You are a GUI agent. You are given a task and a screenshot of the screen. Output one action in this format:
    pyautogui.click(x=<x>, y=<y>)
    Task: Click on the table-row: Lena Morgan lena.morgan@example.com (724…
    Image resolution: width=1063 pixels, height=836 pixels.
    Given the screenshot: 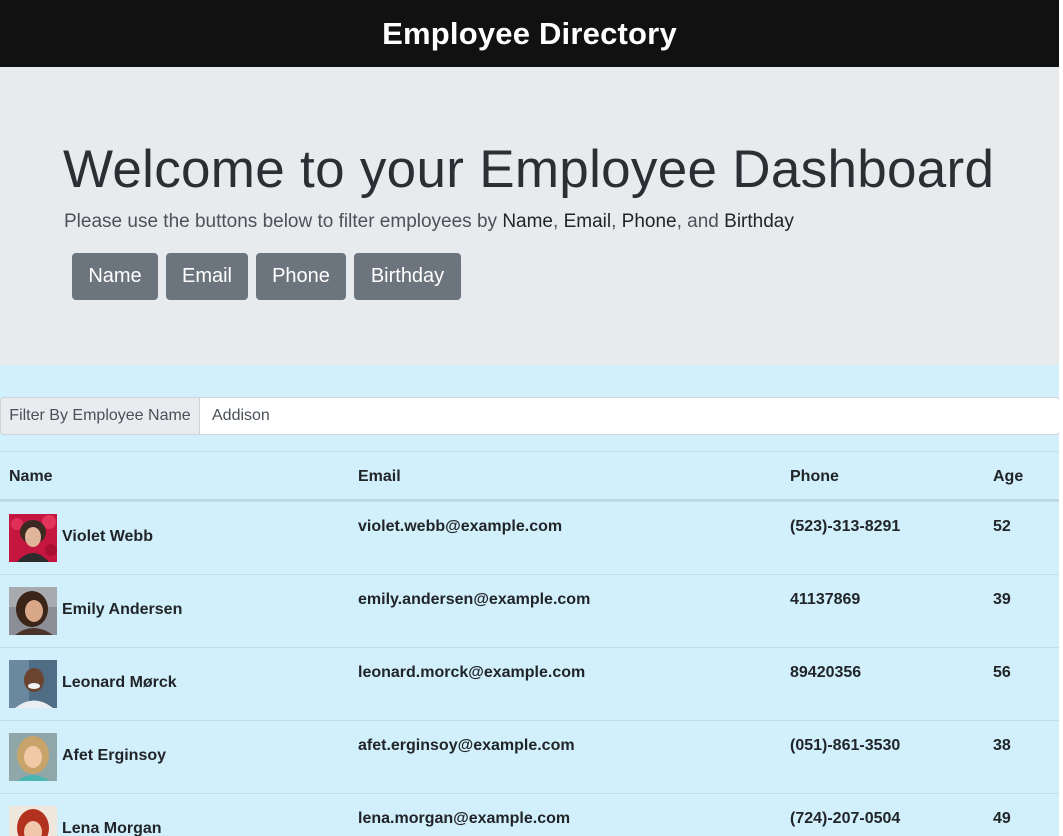 What is the action you would take?
    pyautogui.click(x=529, y=814)
    